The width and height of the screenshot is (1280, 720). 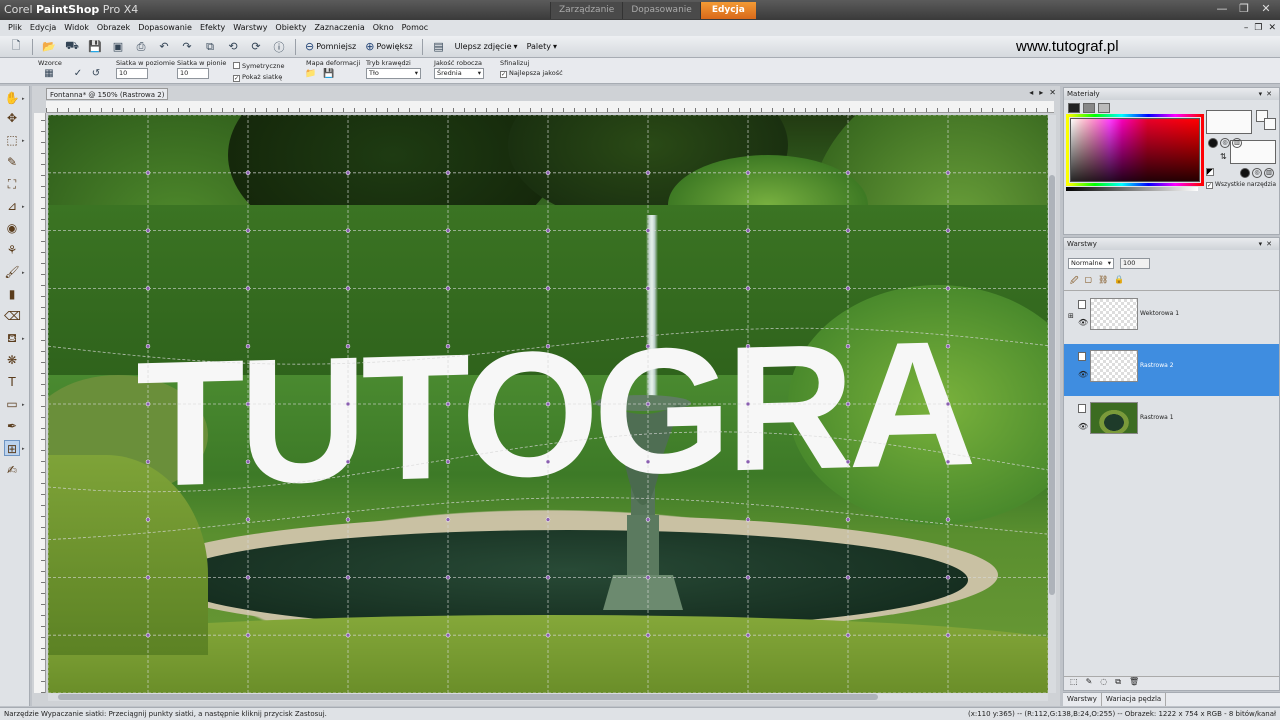 I want to click on palettes-menu: Palety ▾, so click(x=542, y=47).